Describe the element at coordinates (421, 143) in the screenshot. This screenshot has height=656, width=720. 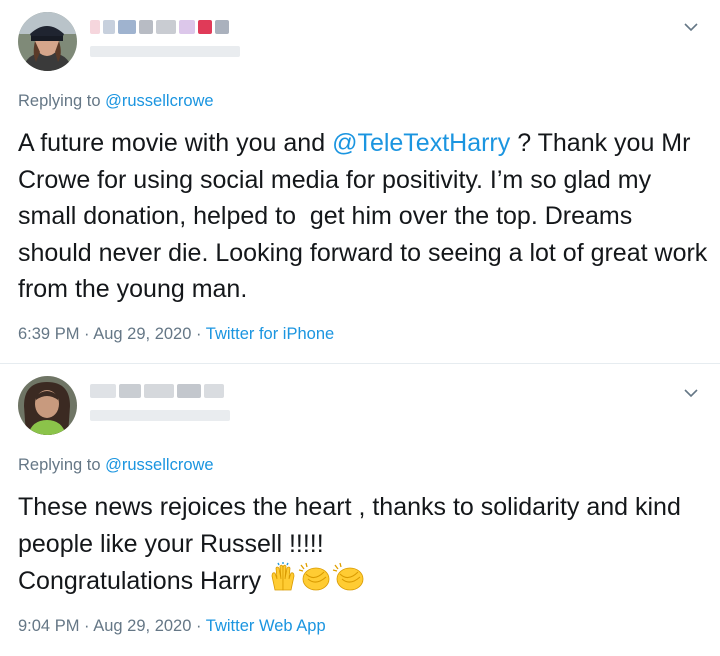
I see `mention-link: @TeleTextHarry` at that location.